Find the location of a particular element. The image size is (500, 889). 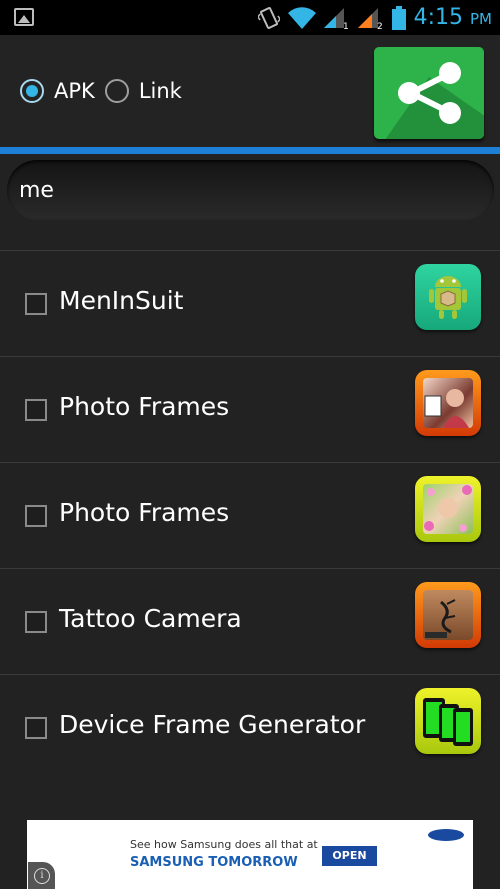

floral-photo-frames-icon is located at coordinates (448, 509).